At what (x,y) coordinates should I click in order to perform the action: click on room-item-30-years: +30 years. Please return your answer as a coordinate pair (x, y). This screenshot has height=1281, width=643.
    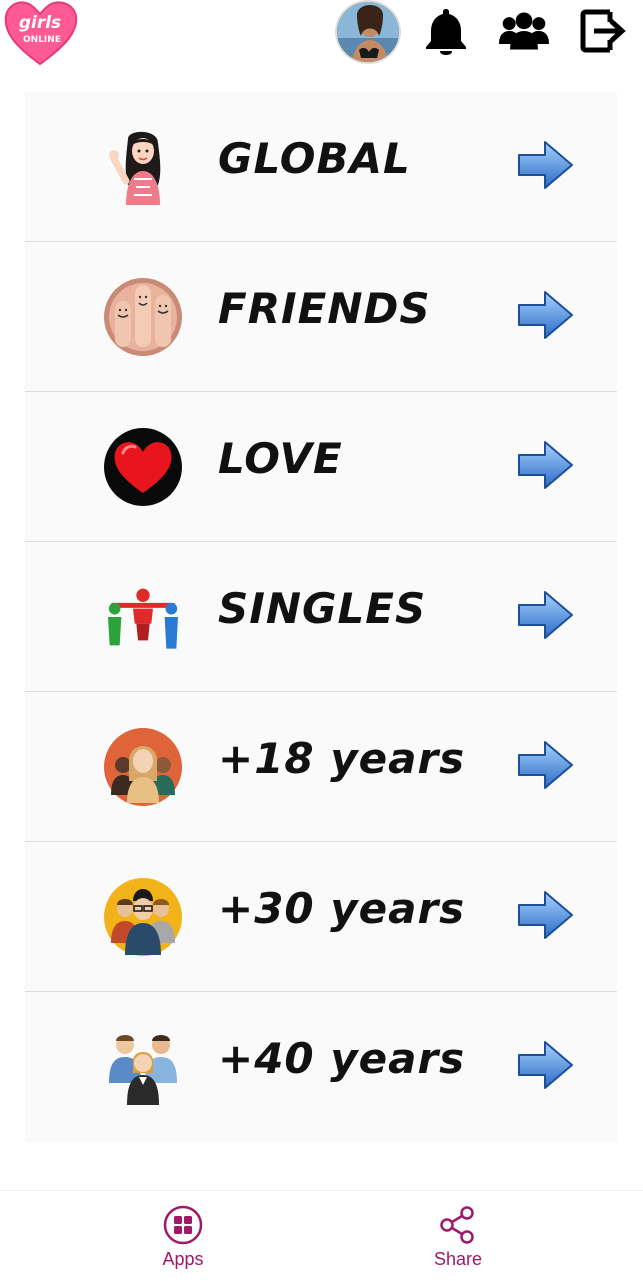
    Looking at the image, I should click on (321, 917).